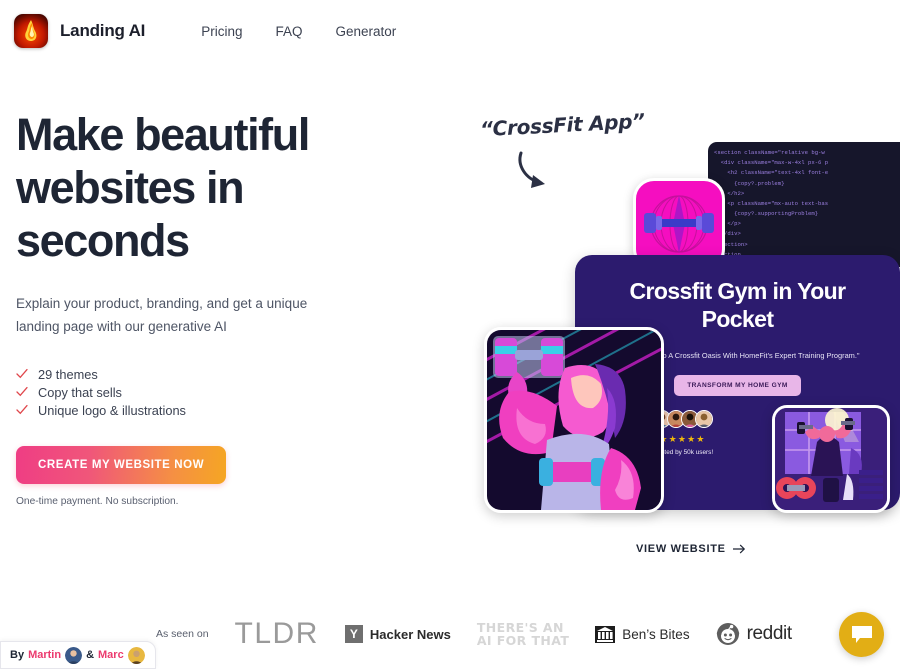 This screenshot has height=669, width=900. I want to click on theres-an-ai-for-that-logo: THERE'S AN AI FOR THAT, so click(523, 634).